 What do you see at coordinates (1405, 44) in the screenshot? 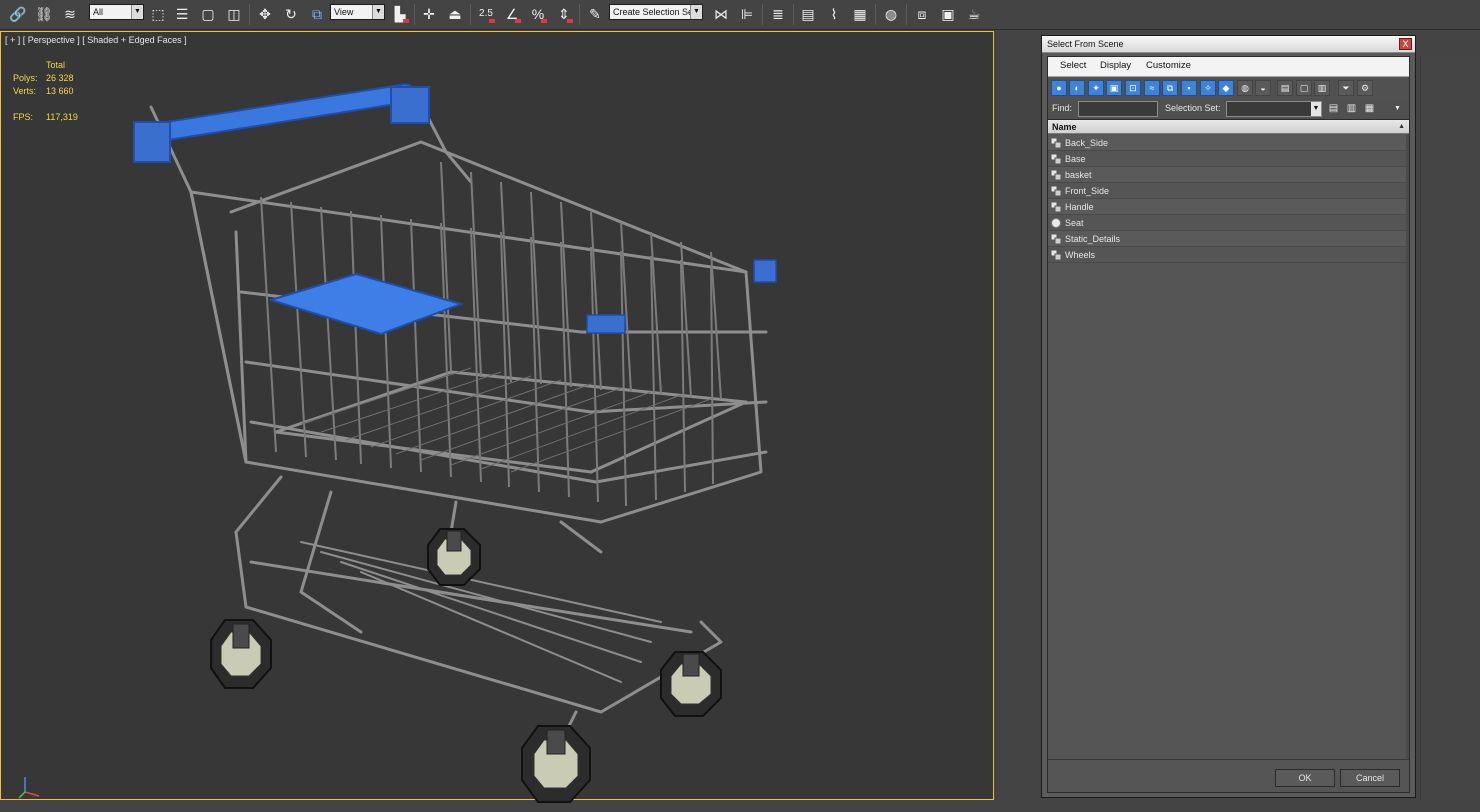
I see `close-icon: X` at bounding box center [1405, 44].